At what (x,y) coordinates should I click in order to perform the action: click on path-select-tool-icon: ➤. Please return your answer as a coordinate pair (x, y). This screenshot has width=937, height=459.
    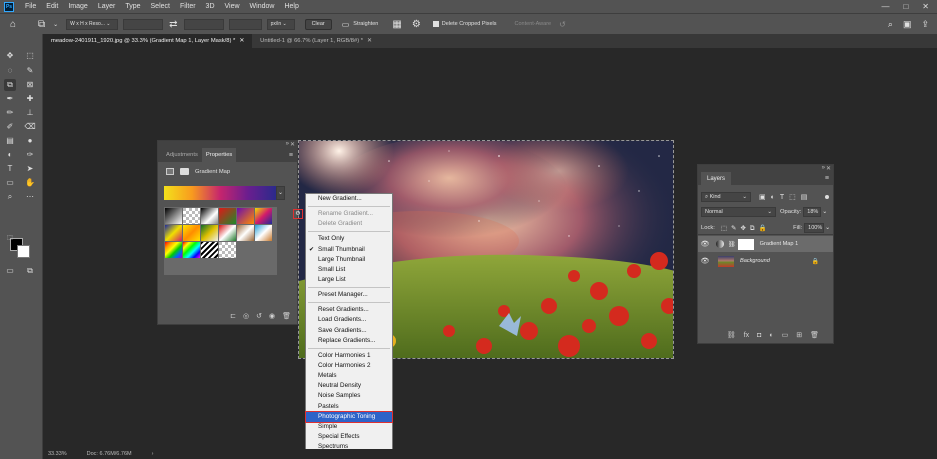
    Looking at the image, I should click on (30, 169).